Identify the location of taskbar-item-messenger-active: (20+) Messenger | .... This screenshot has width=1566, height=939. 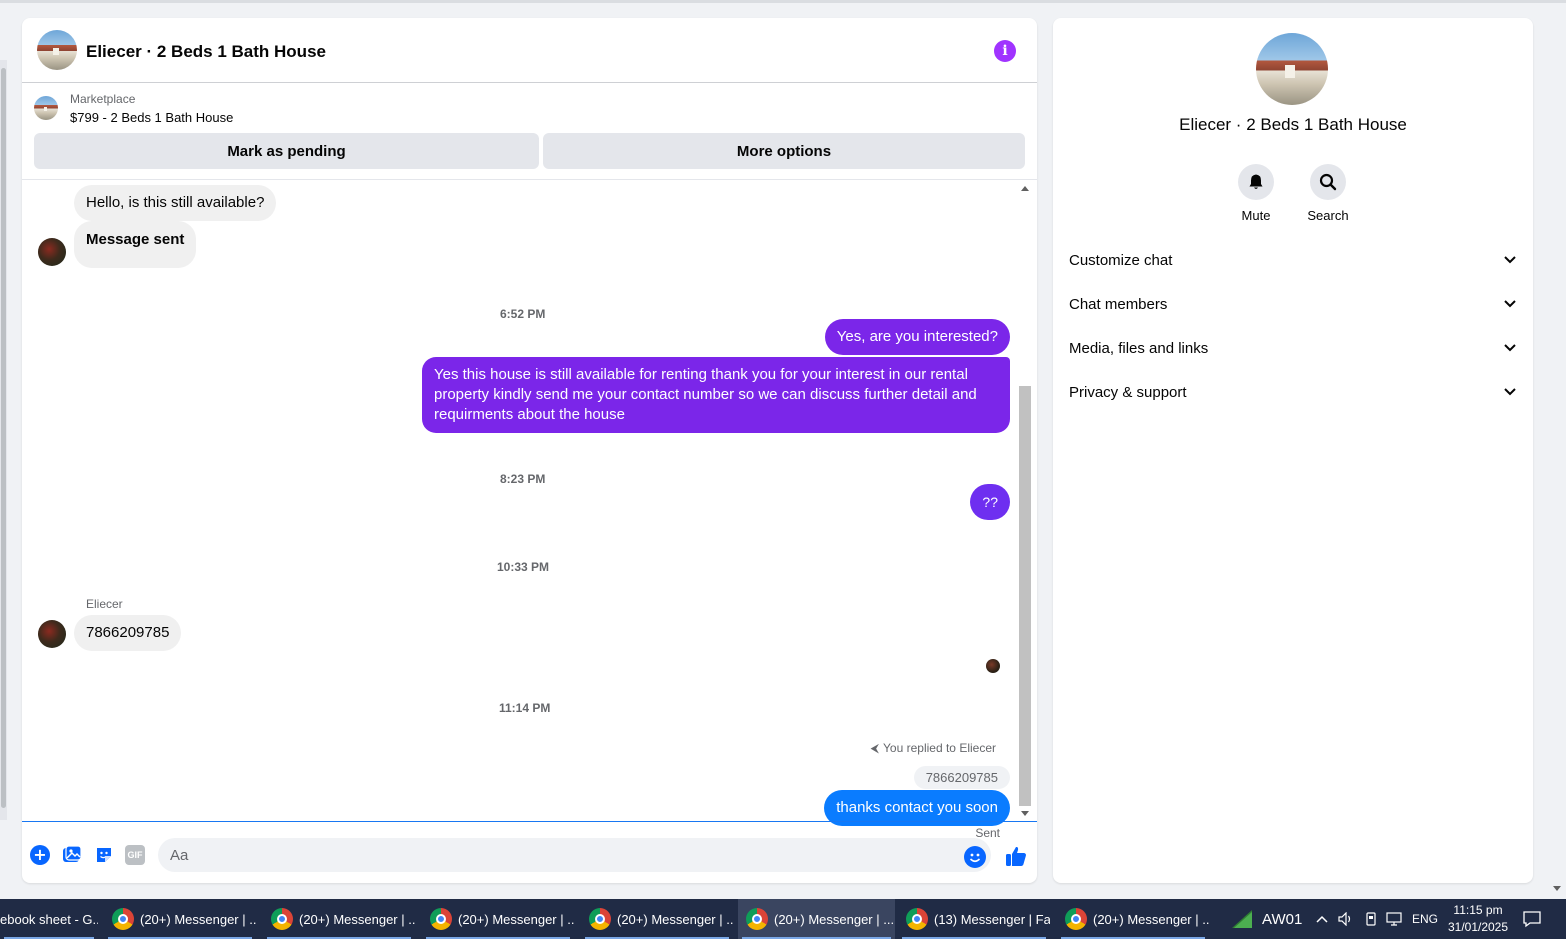
(816, 919).